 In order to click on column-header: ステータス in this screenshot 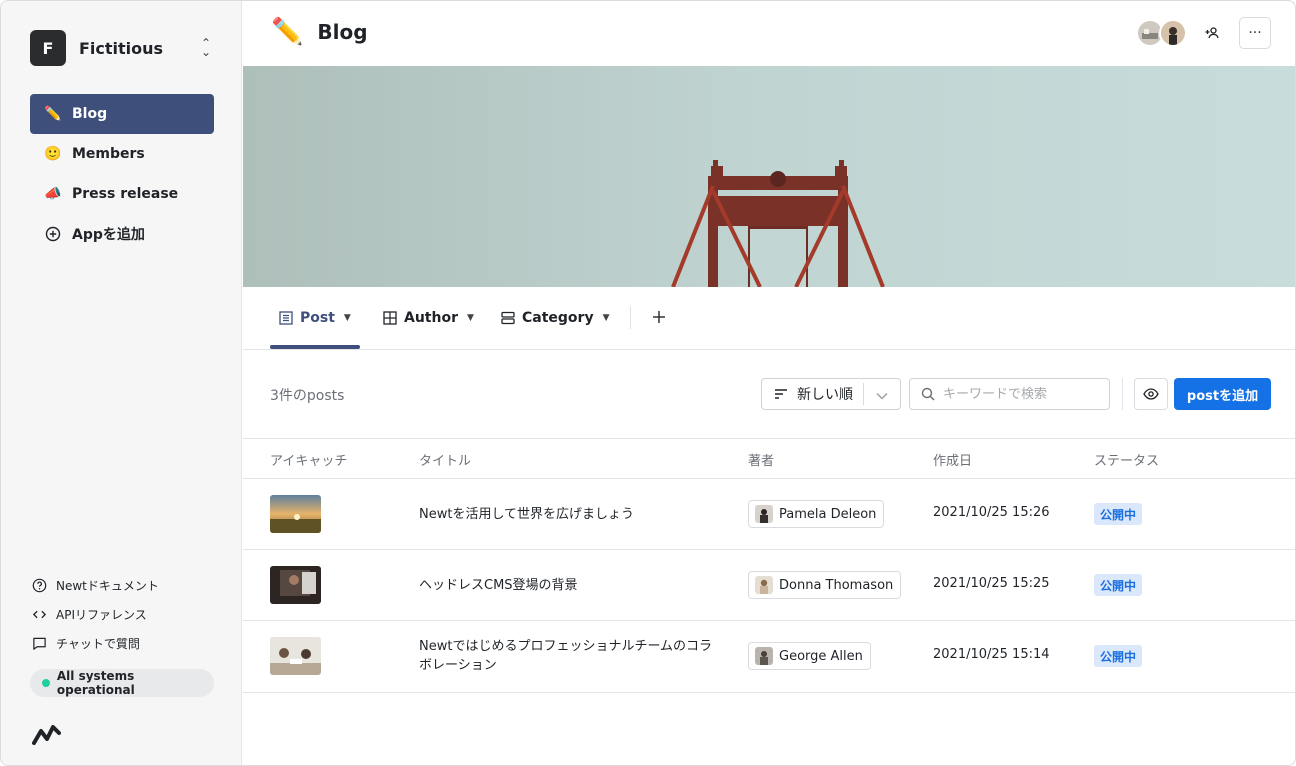, I will do `click(1127, 461)`.